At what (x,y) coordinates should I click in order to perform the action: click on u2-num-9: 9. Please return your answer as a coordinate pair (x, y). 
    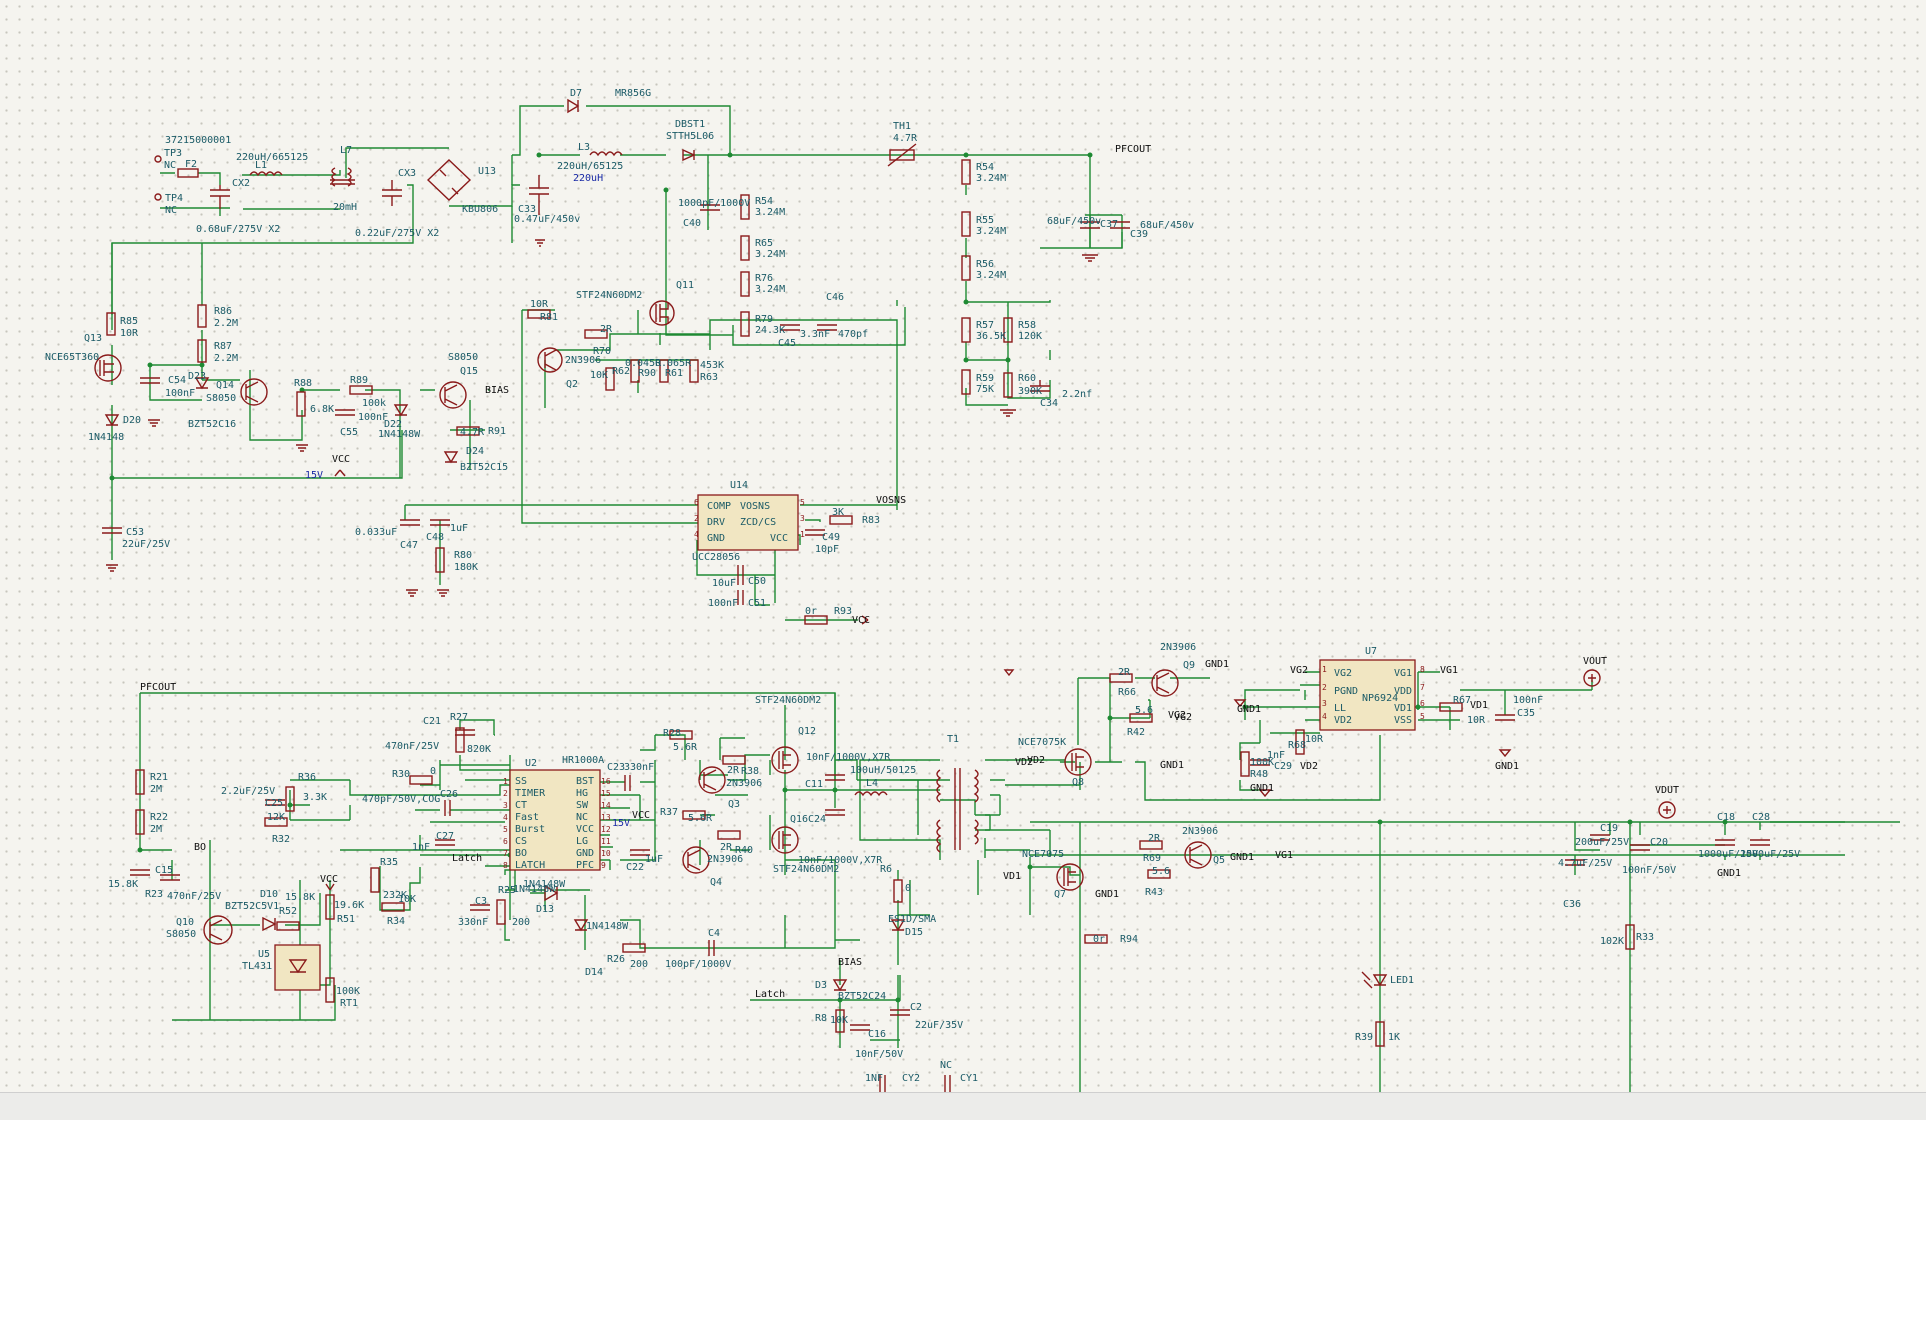
    Looking at the image, I should click on (603, 865).